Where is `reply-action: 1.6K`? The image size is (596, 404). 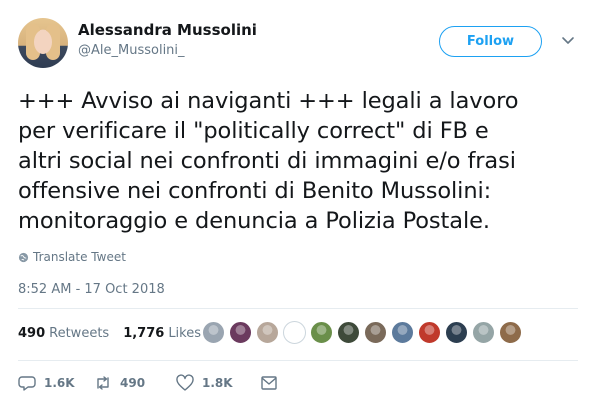 reply-action: 1.6K is located at coordinates (46, 383).